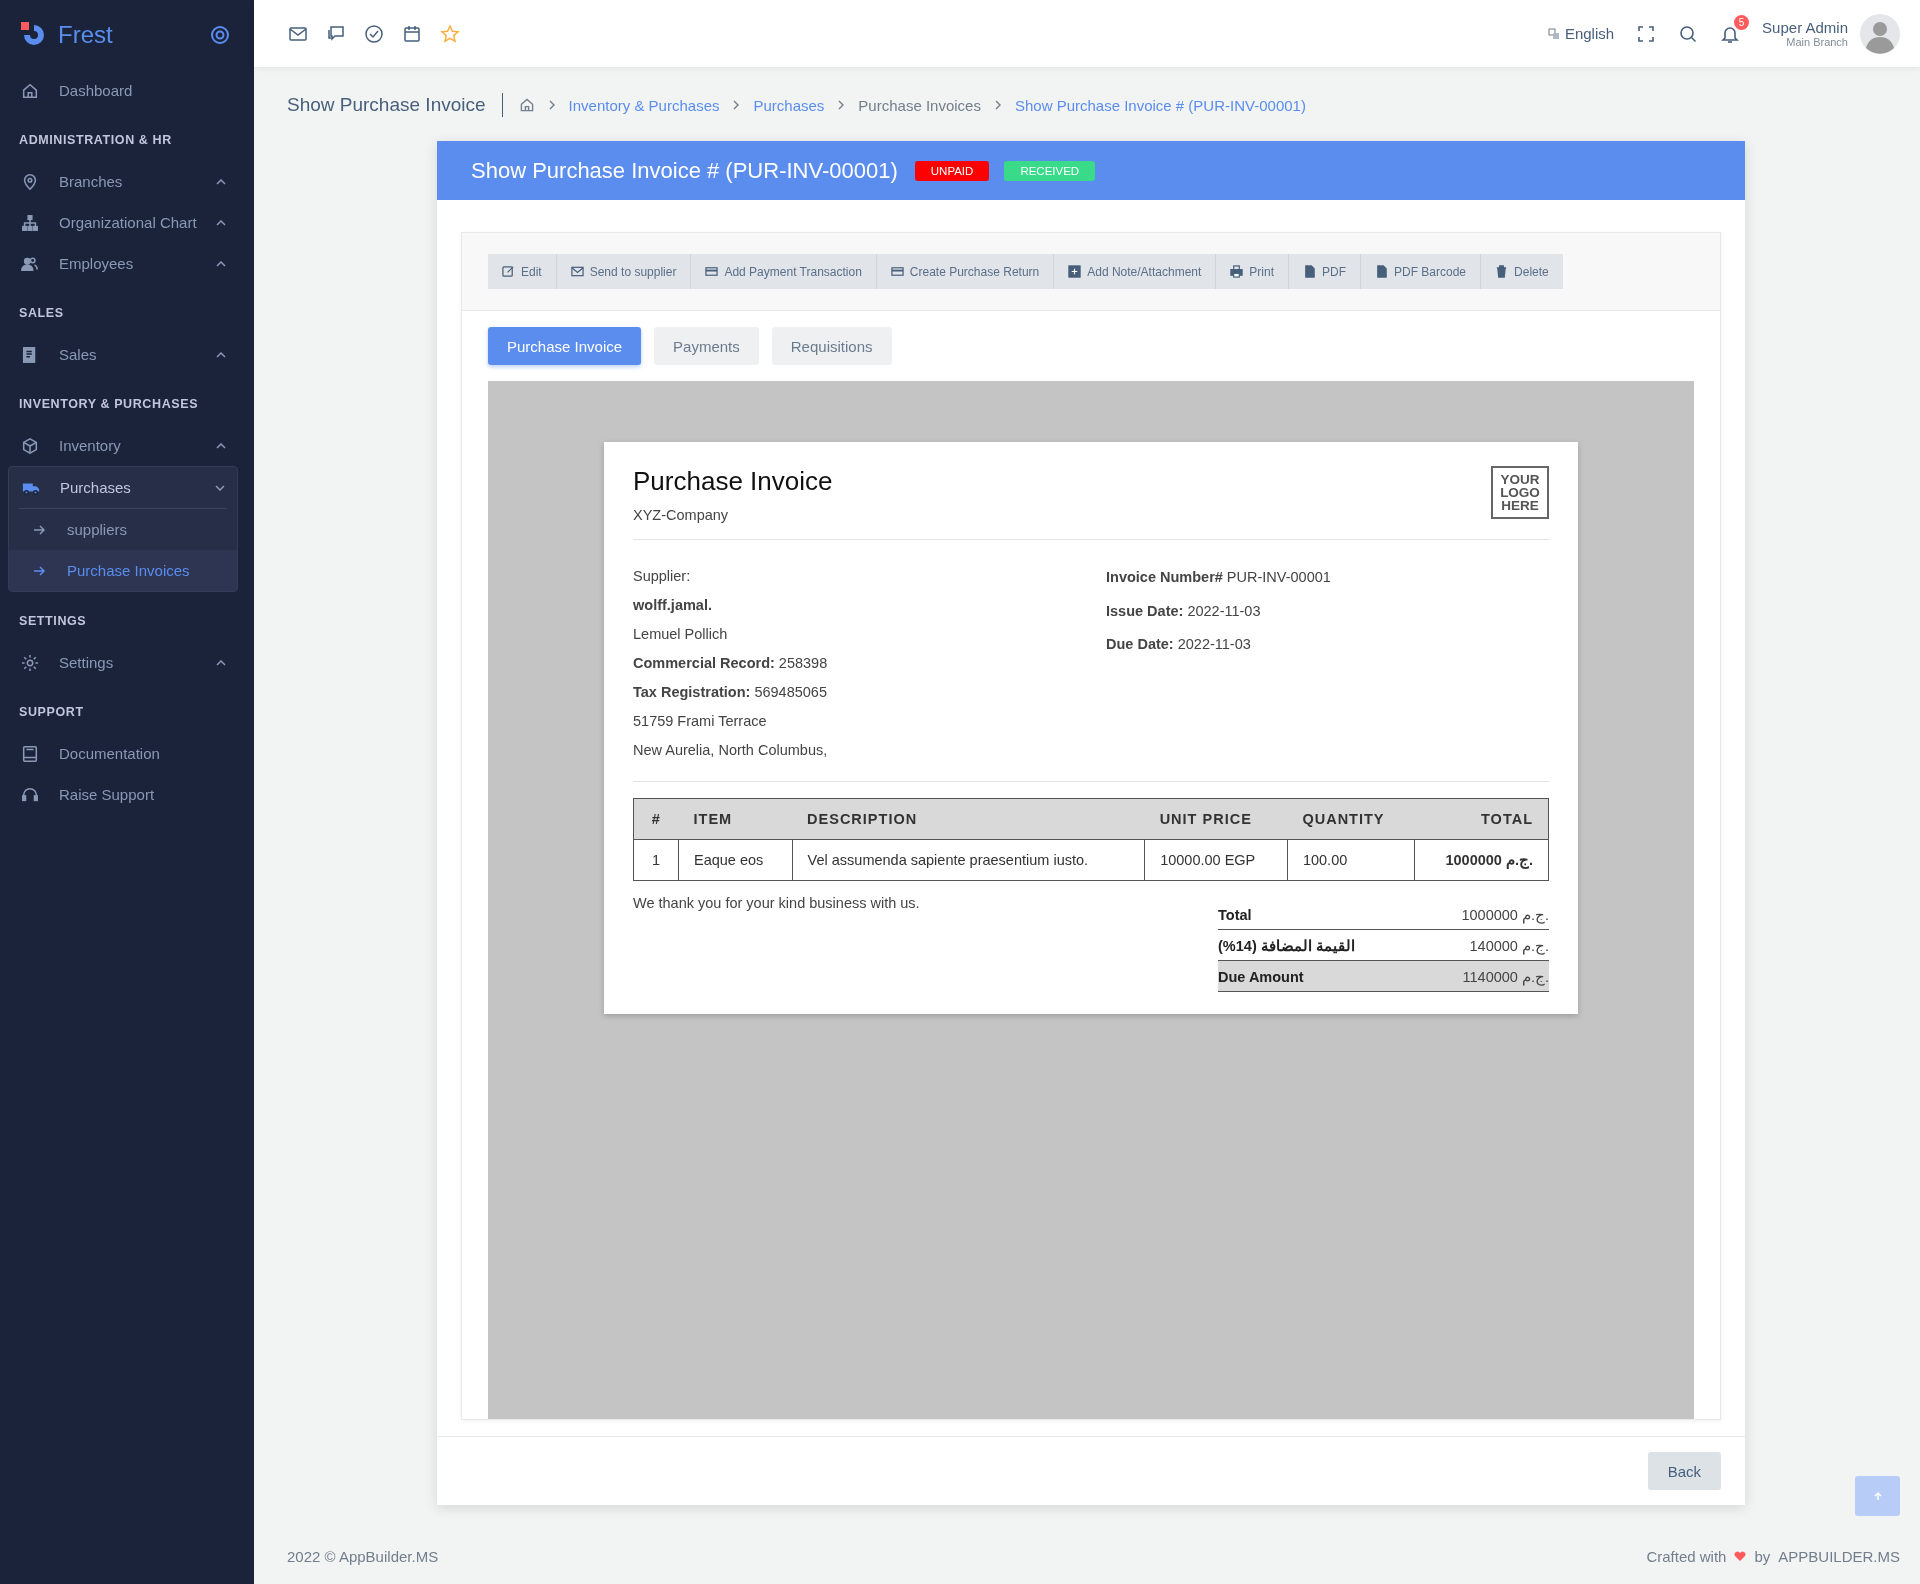  What do you see at coordinates (1237, 271) in the screenshot?
I see `printer-icon` at bounding box center [1237, 271].